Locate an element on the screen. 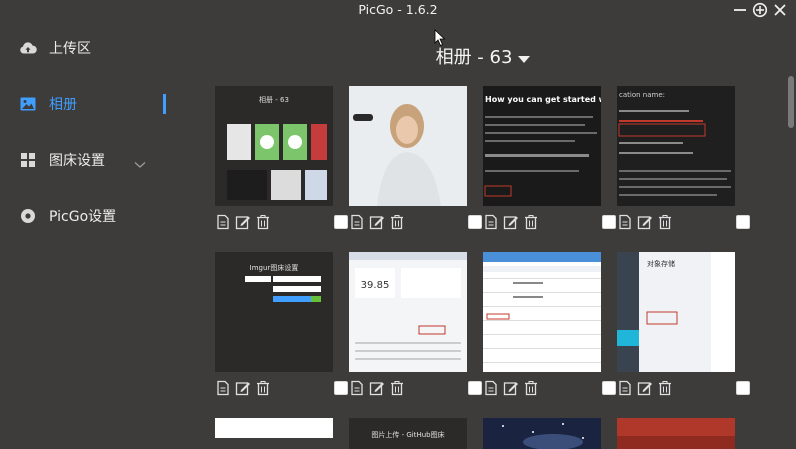 This screenshot has height=449, width=796. sidebar-item-label: 图床设置 is located at coordinates (77, 161).